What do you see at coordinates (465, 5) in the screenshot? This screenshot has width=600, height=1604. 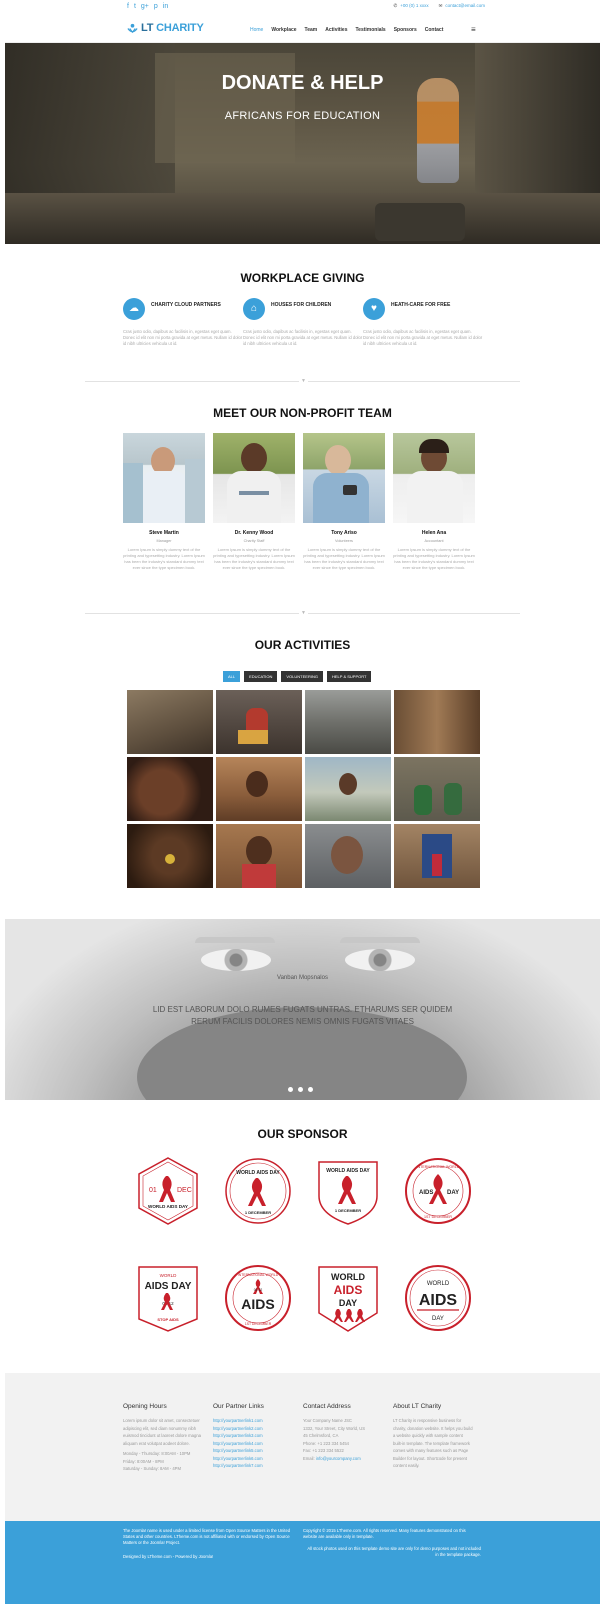 I see `topbar-email: contact@email.com` at bounding box center [465, 5].